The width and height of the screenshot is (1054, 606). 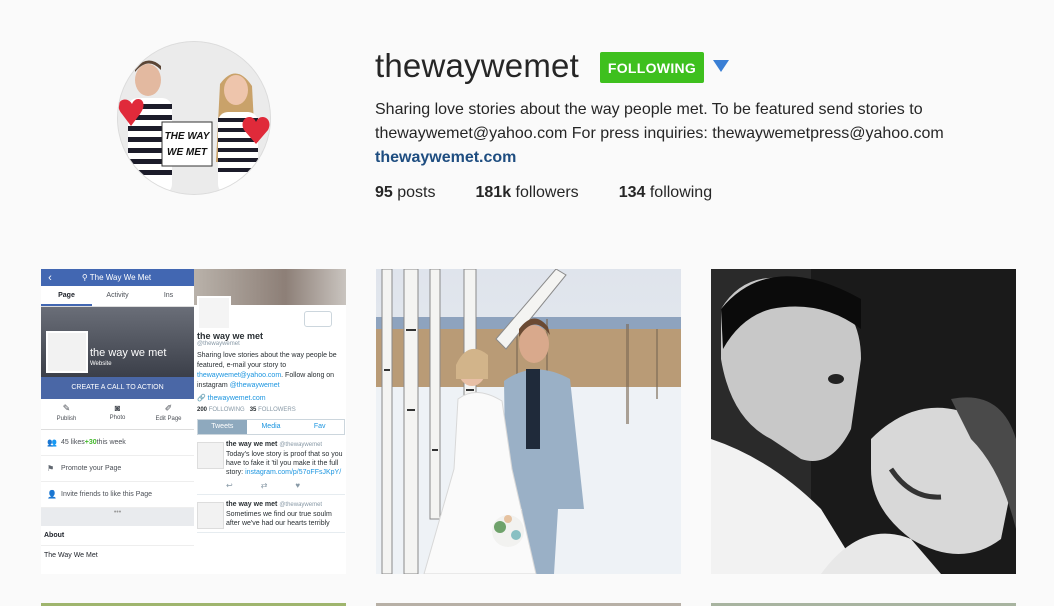 I want to click on fb-likes-prefix: 45 likes, so click(x=73, y=442).